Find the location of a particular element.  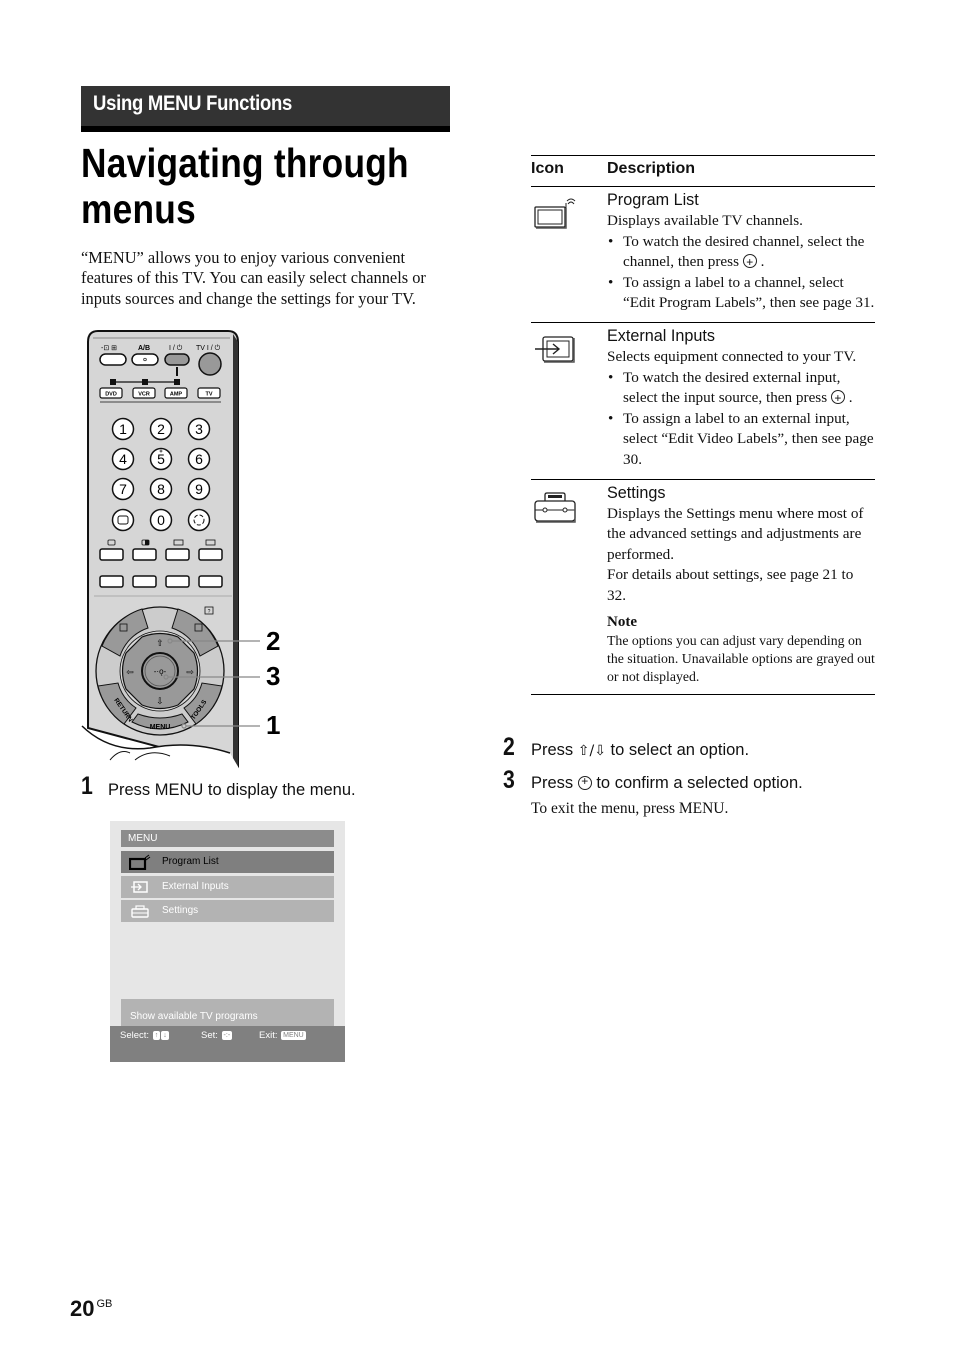

page-number: 20 GB is located at coordinates (91, 1308).